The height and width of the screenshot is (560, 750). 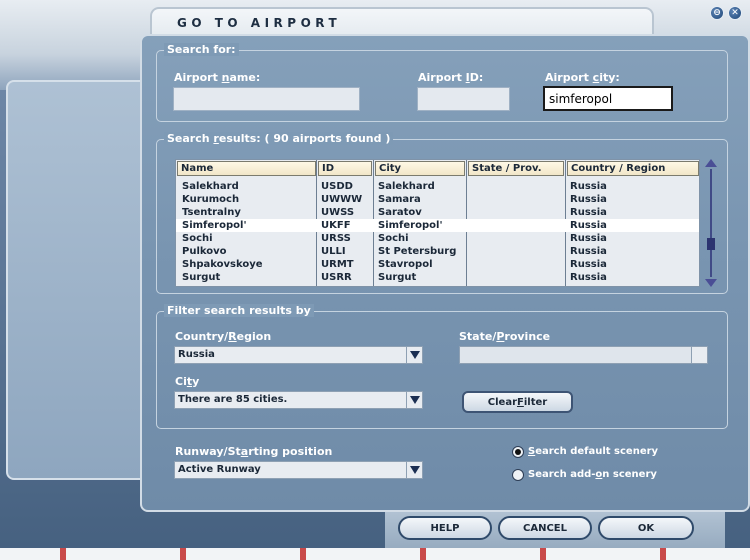 I want to click on scroll-thumb, so click(x=711, y=244).